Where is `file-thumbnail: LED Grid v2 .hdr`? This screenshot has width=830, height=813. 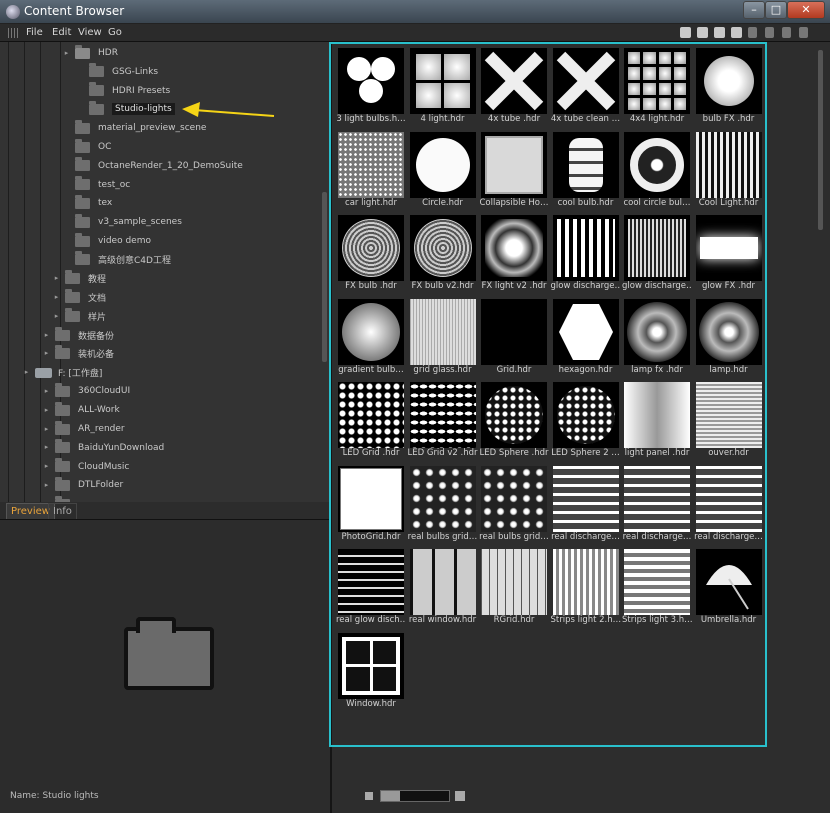 file-thumbnail: LED Grid v2 .hdr is located at coordinates (443, 419).